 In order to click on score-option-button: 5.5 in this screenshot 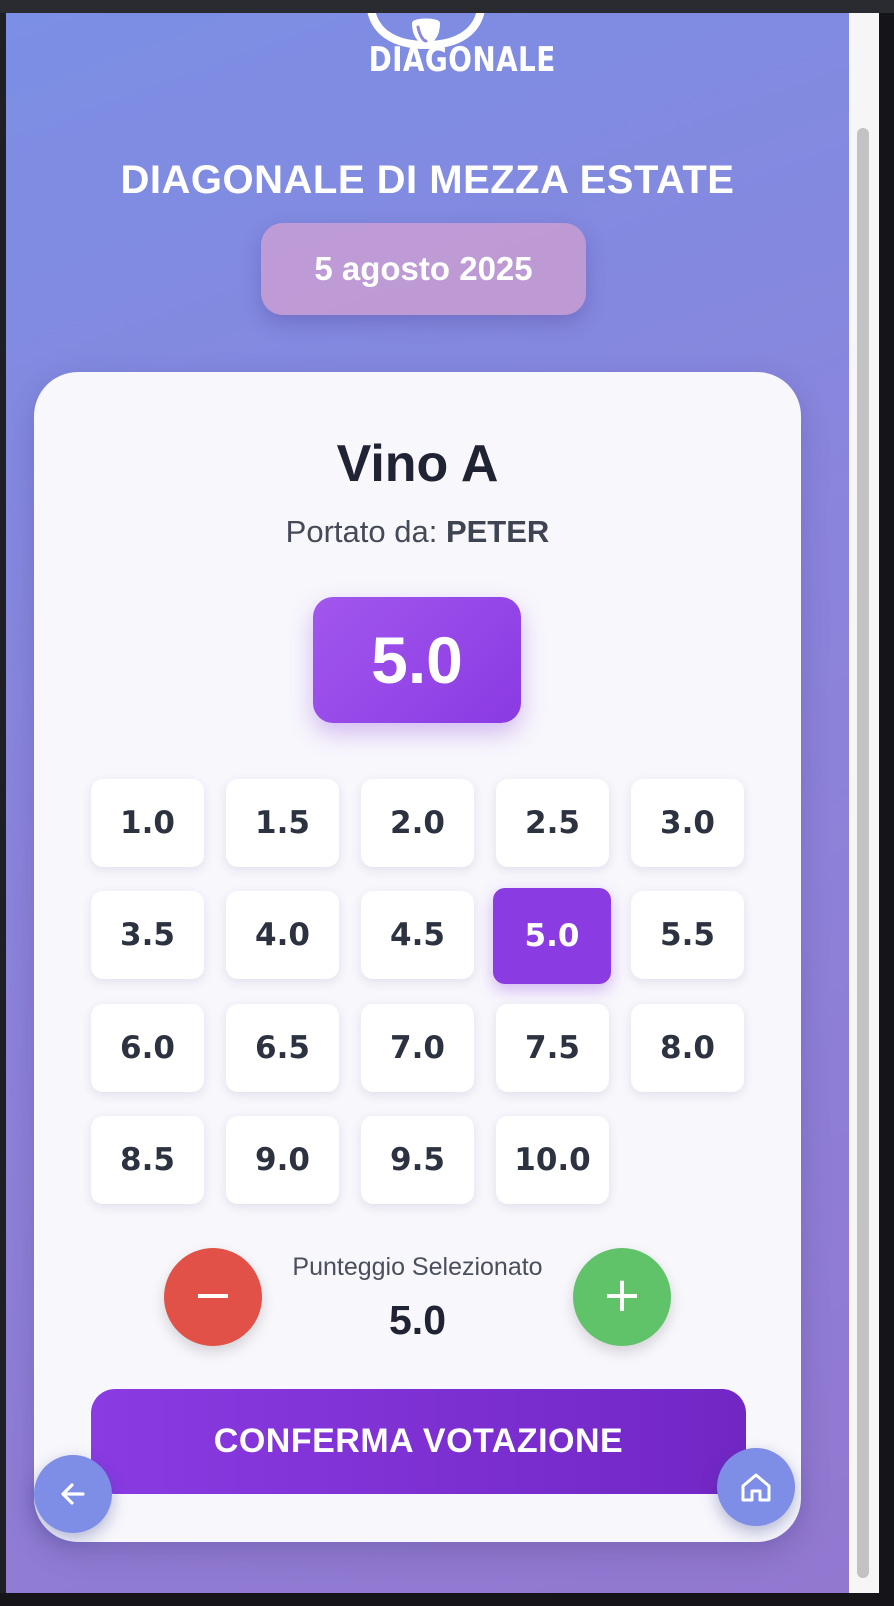, I will do `click(687, 935)`.